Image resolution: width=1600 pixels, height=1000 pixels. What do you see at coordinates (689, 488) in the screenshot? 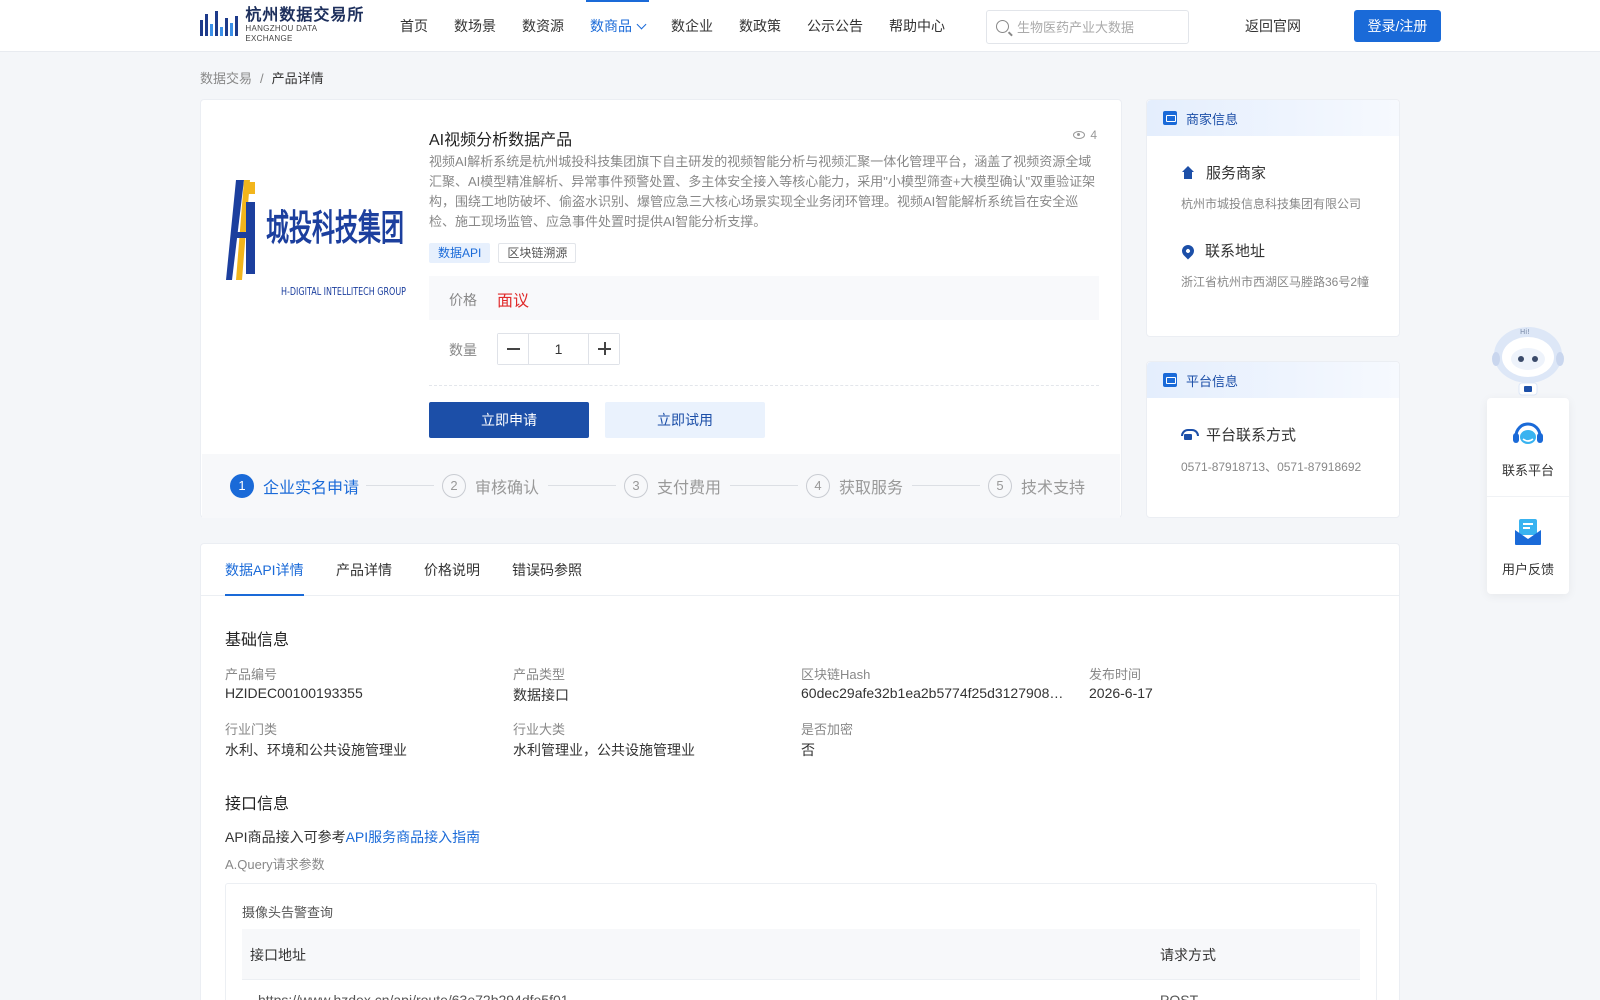
I see `step-label: 支付费用` at bounding box center [689, 488].